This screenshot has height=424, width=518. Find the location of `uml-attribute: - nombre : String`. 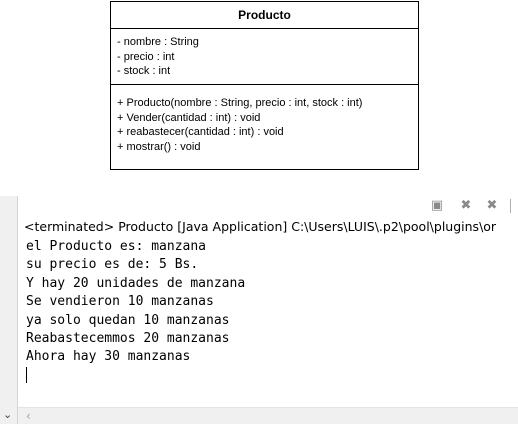

uml-attribute: - nombre : String is located at coordinates (158, 42).